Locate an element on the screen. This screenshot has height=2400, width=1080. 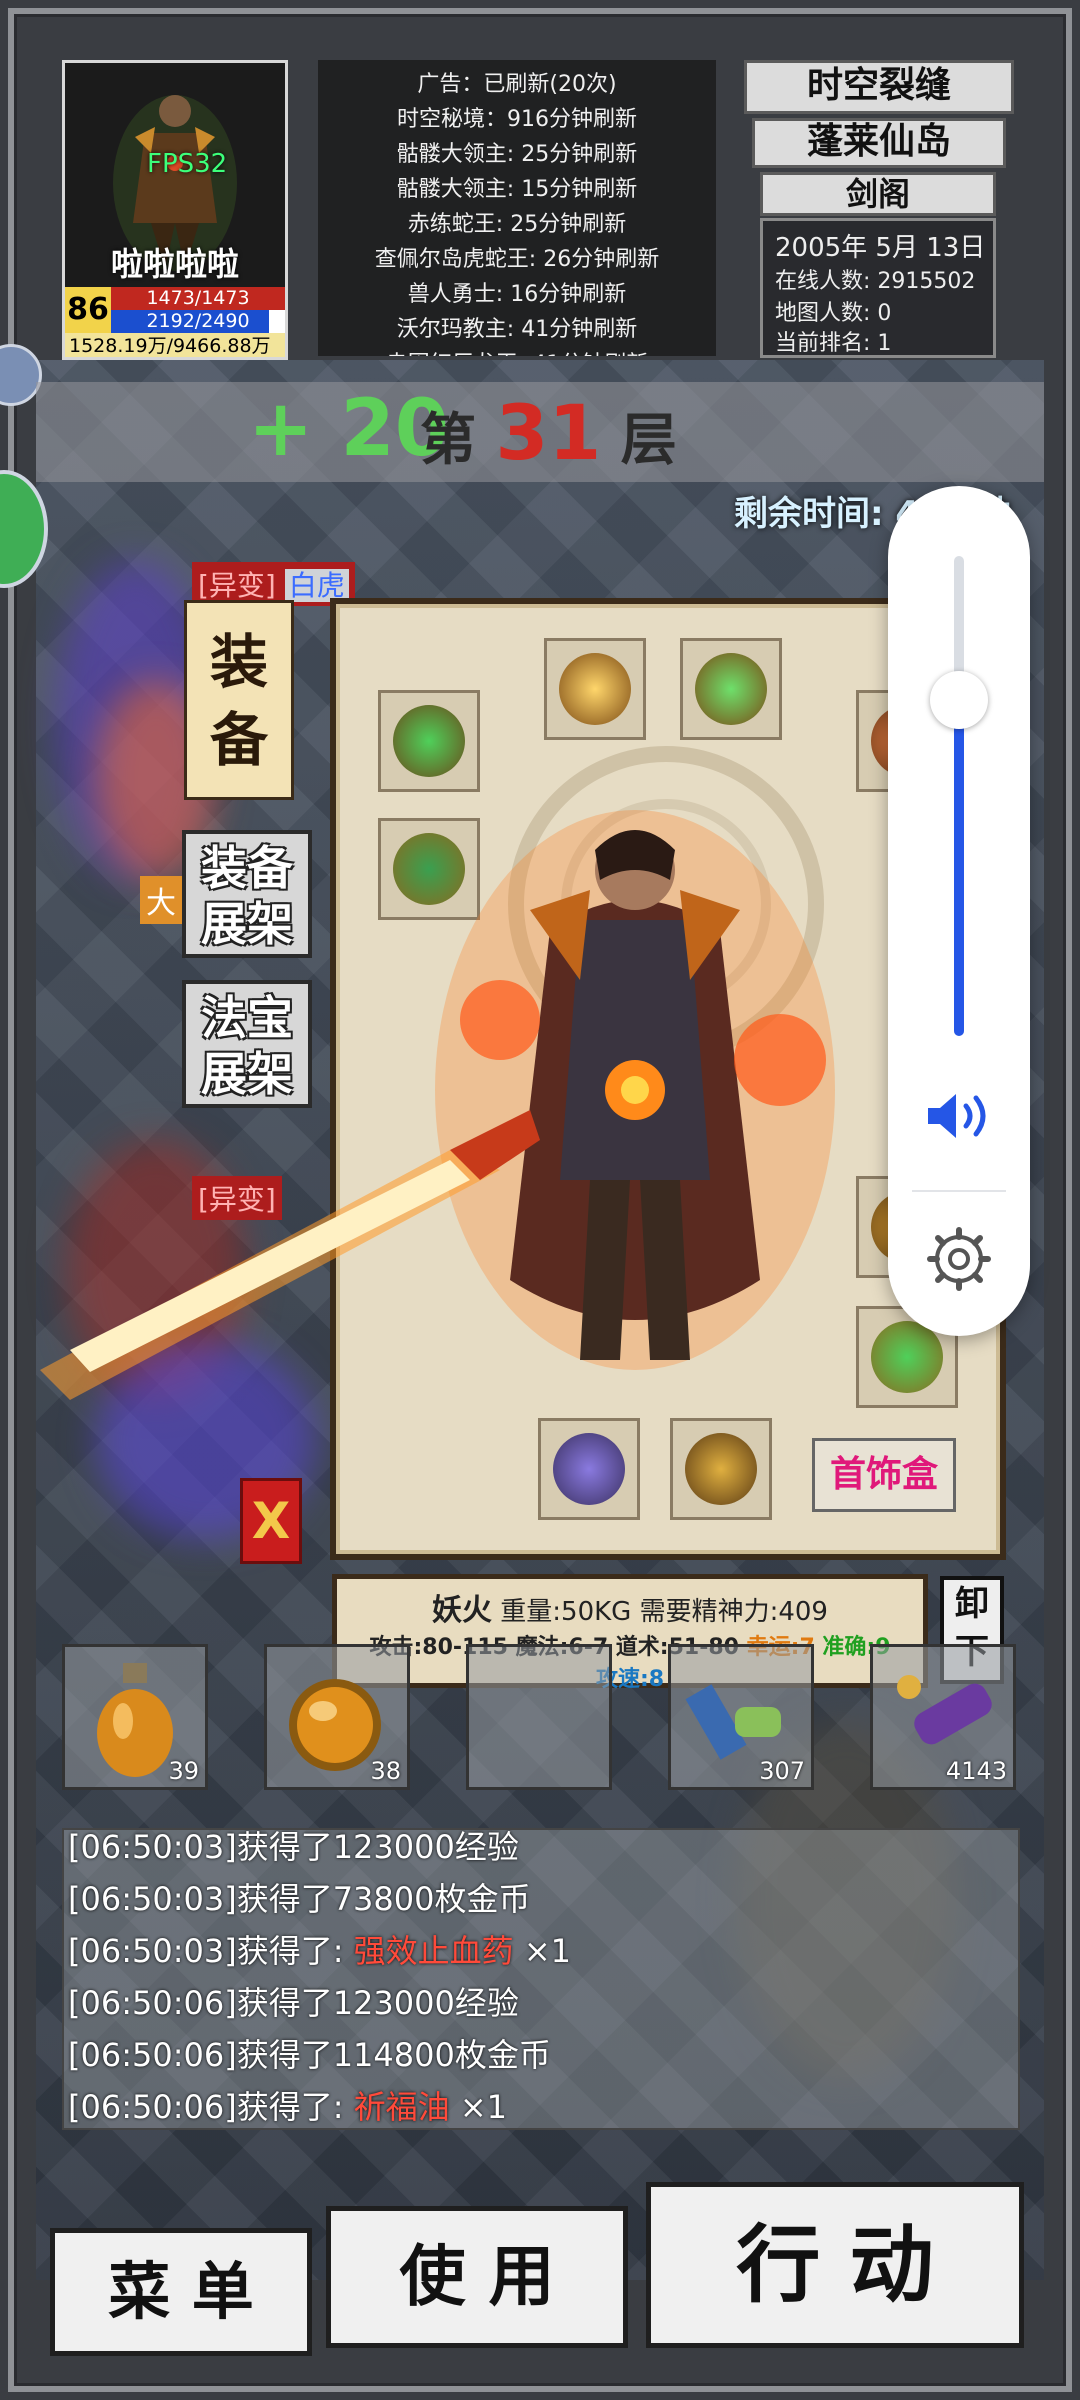
fps-counter: FPS32 is located at coordinates (187, 164).